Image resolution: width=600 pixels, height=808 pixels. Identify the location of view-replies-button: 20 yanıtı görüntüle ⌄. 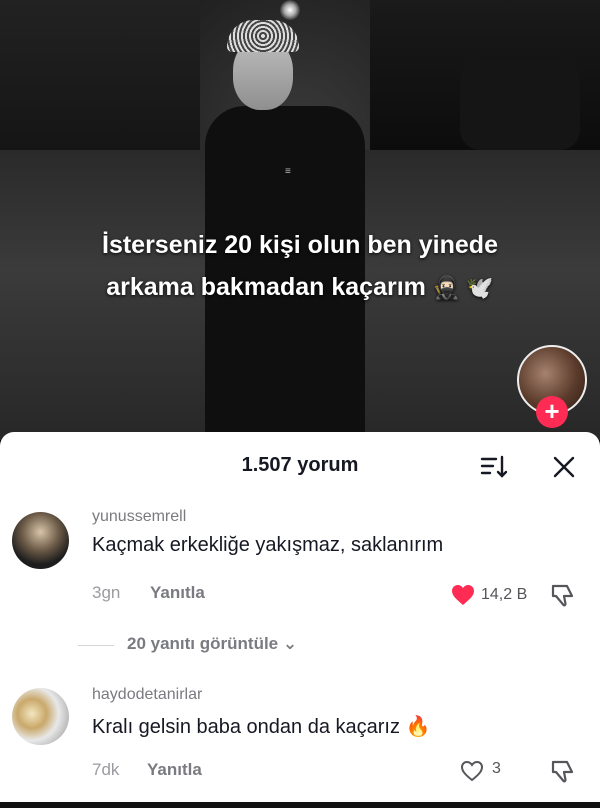
(212, 644).